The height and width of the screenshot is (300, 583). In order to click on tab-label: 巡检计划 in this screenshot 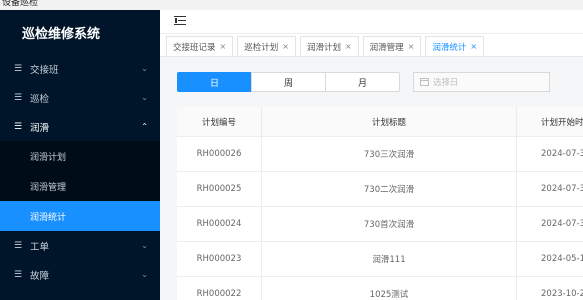, I will do `click(261, 47)`.